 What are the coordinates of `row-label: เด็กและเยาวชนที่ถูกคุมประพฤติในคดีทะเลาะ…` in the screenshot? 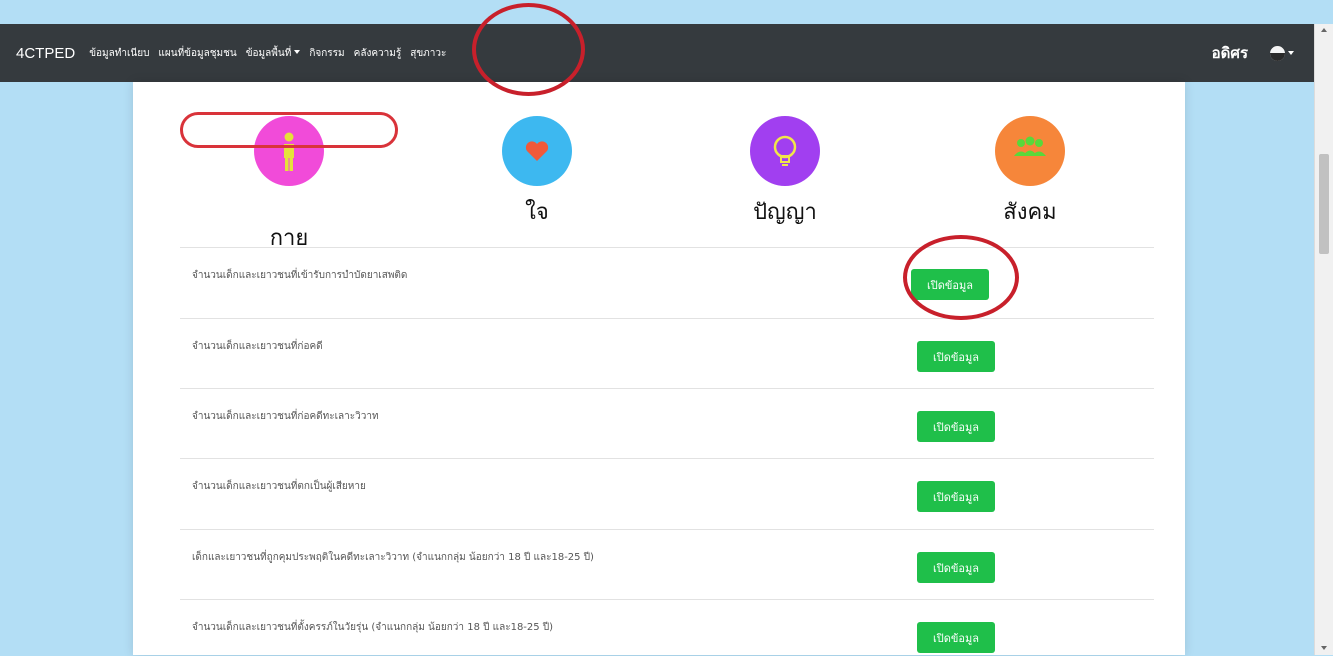 It's located at (393, 557).